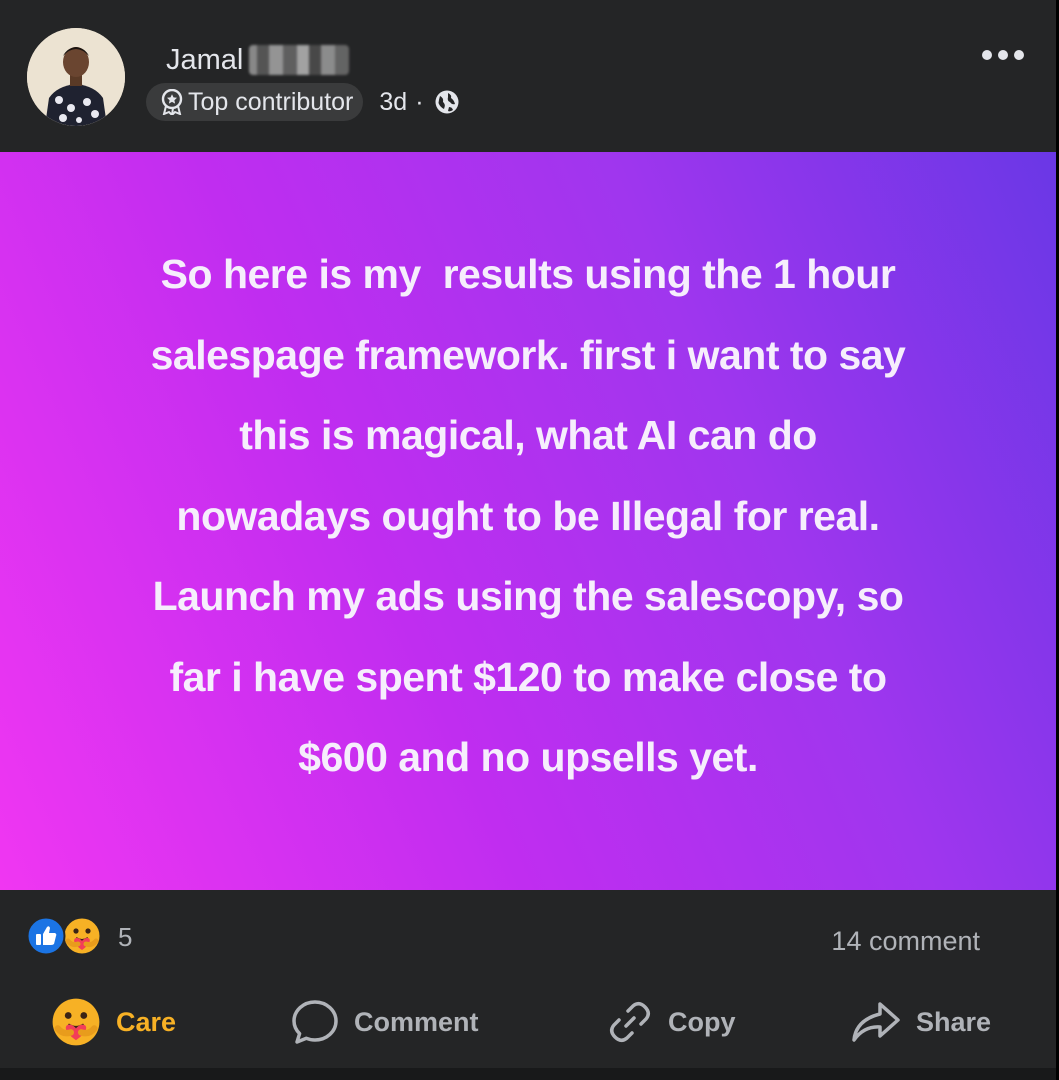  What do you see at coordinates (299, 60) in the screenshot?
I see `redacted-surname` at bounding box center [299, 60].